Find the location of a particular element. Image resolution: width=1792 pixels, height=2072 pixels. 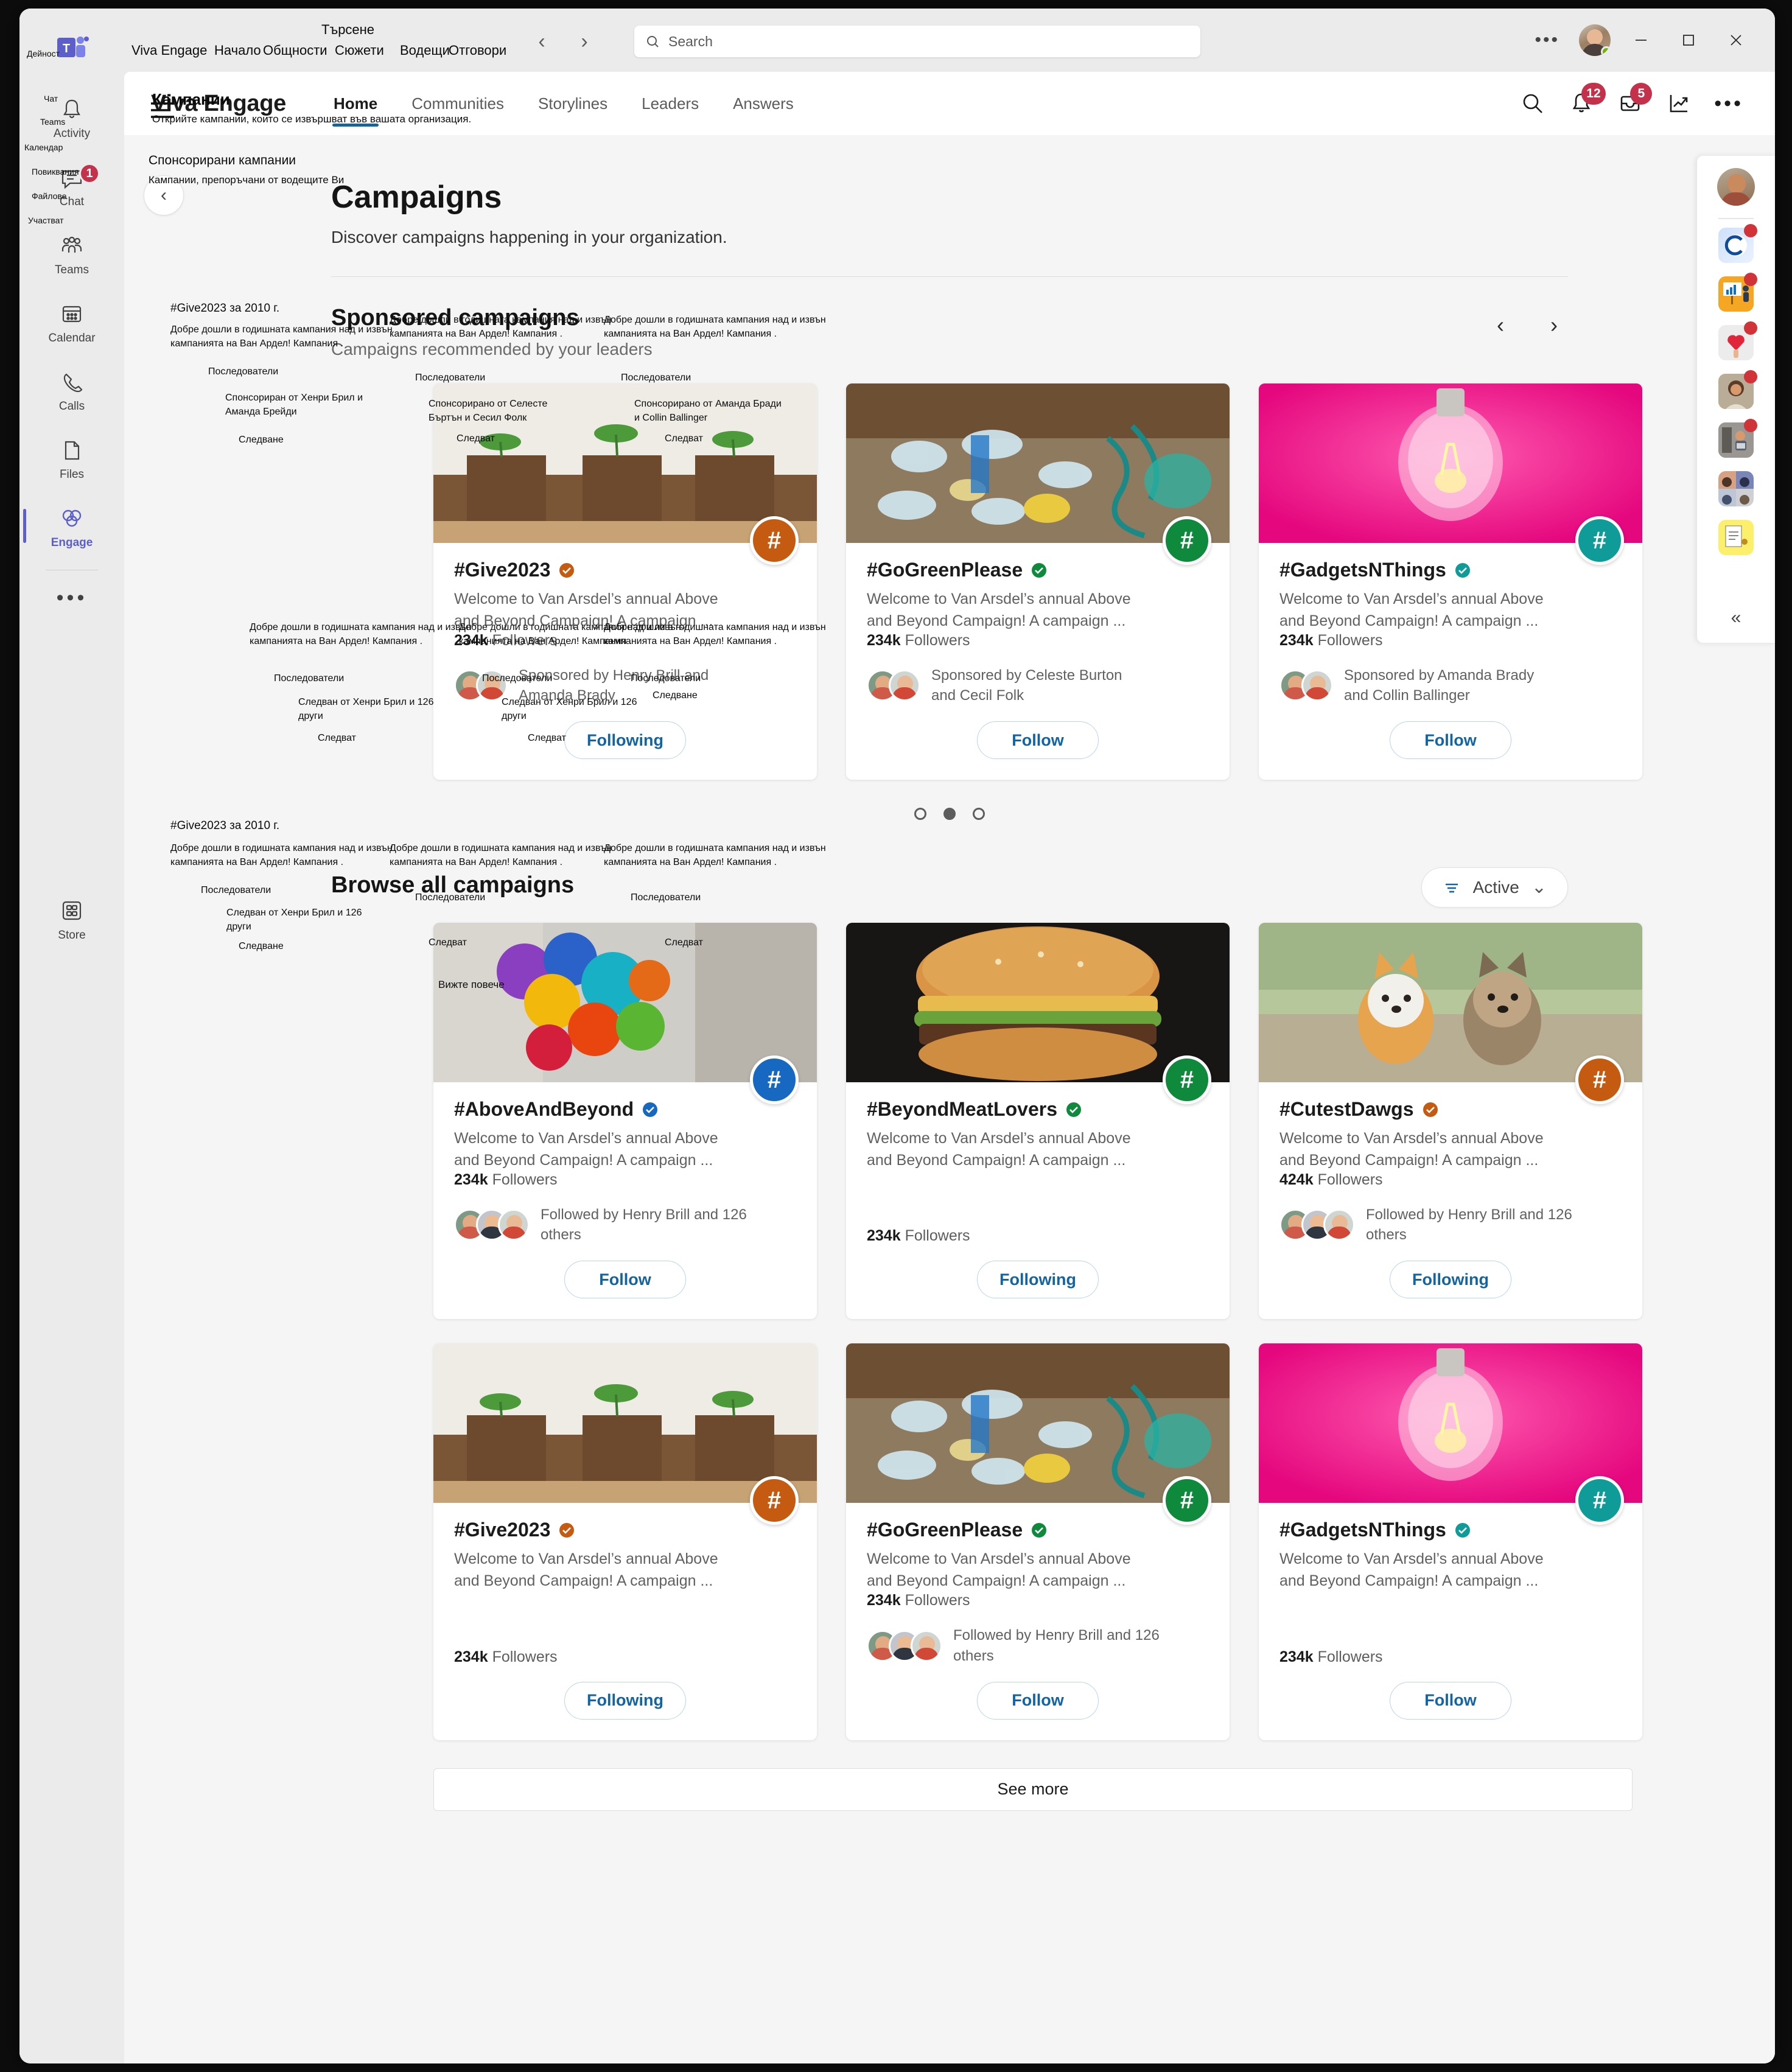

sidebar-item-activity: Activity is located at coordinates (71, 118).